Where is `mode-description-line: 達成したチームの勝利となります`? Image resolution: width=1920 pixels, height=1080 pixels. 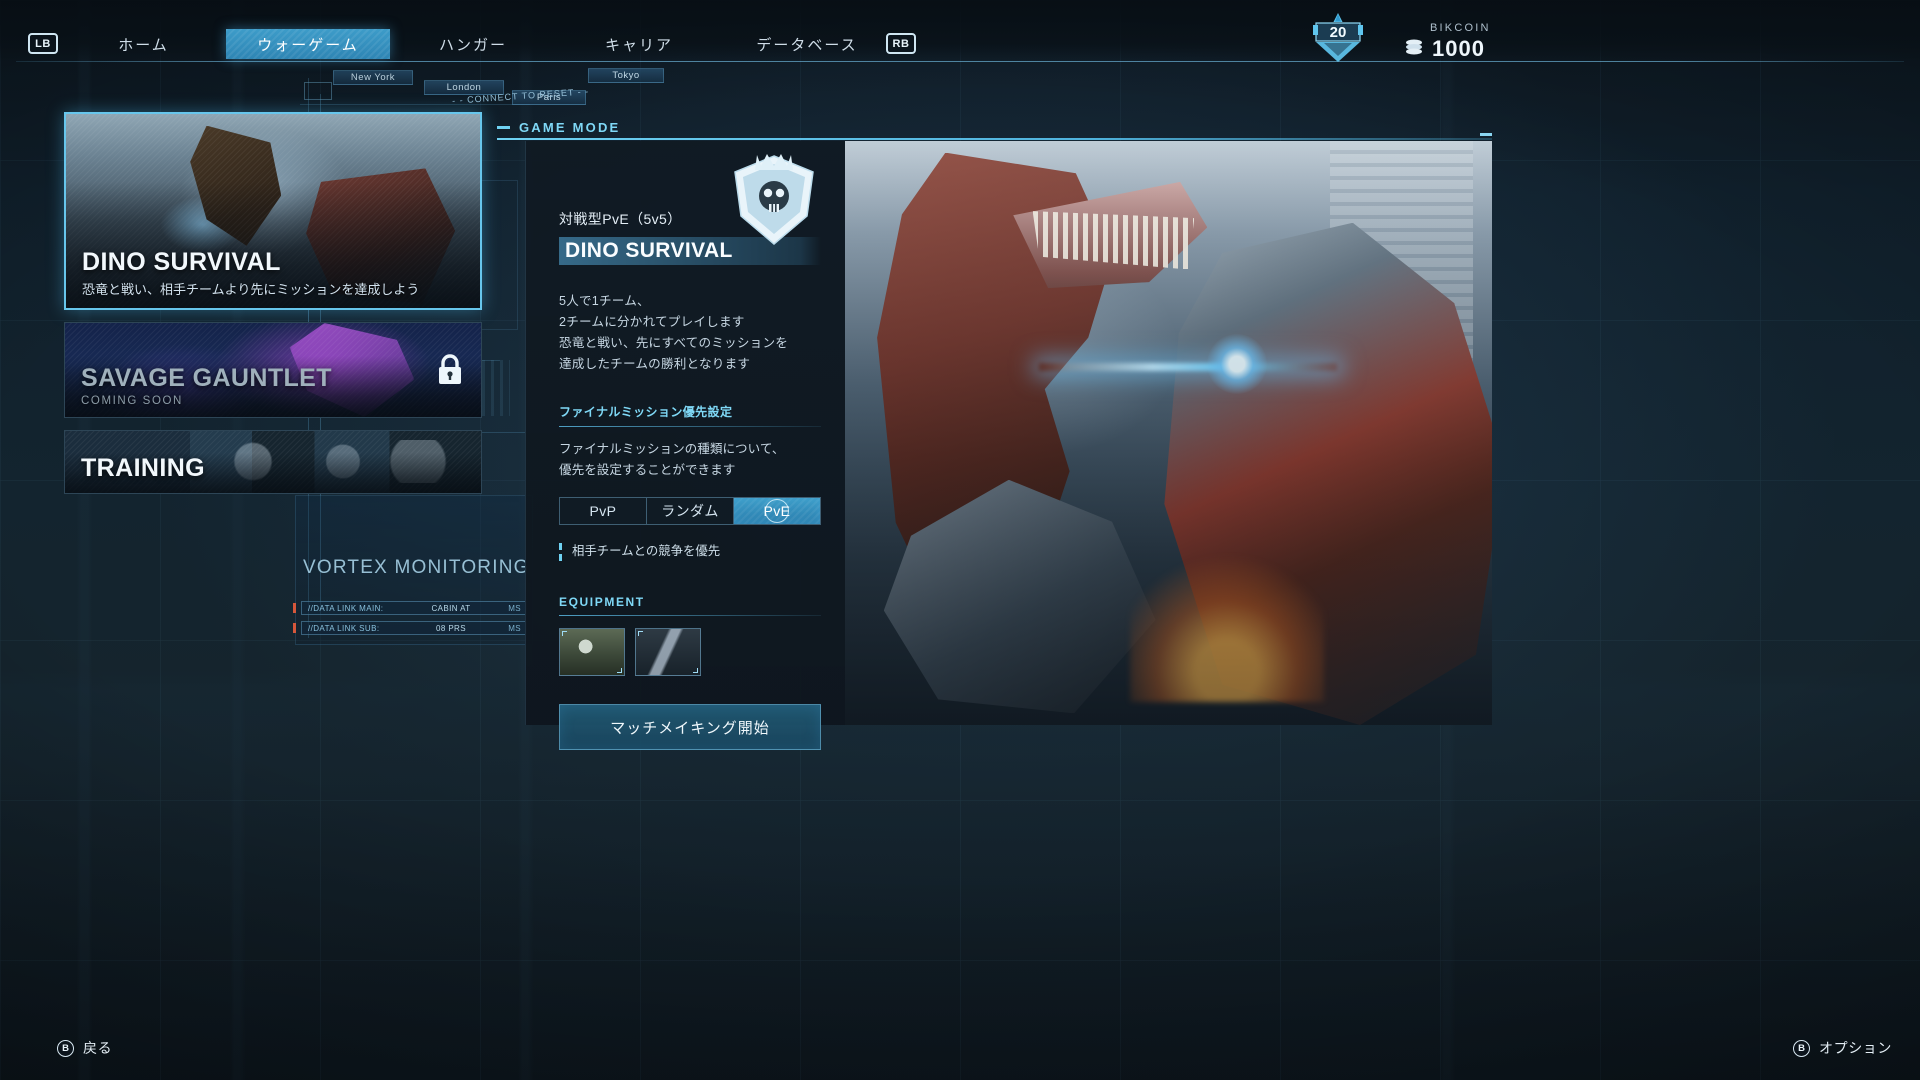 mode-description-line: 達成したチームの勝利となります is located at coordinates (655, 364).